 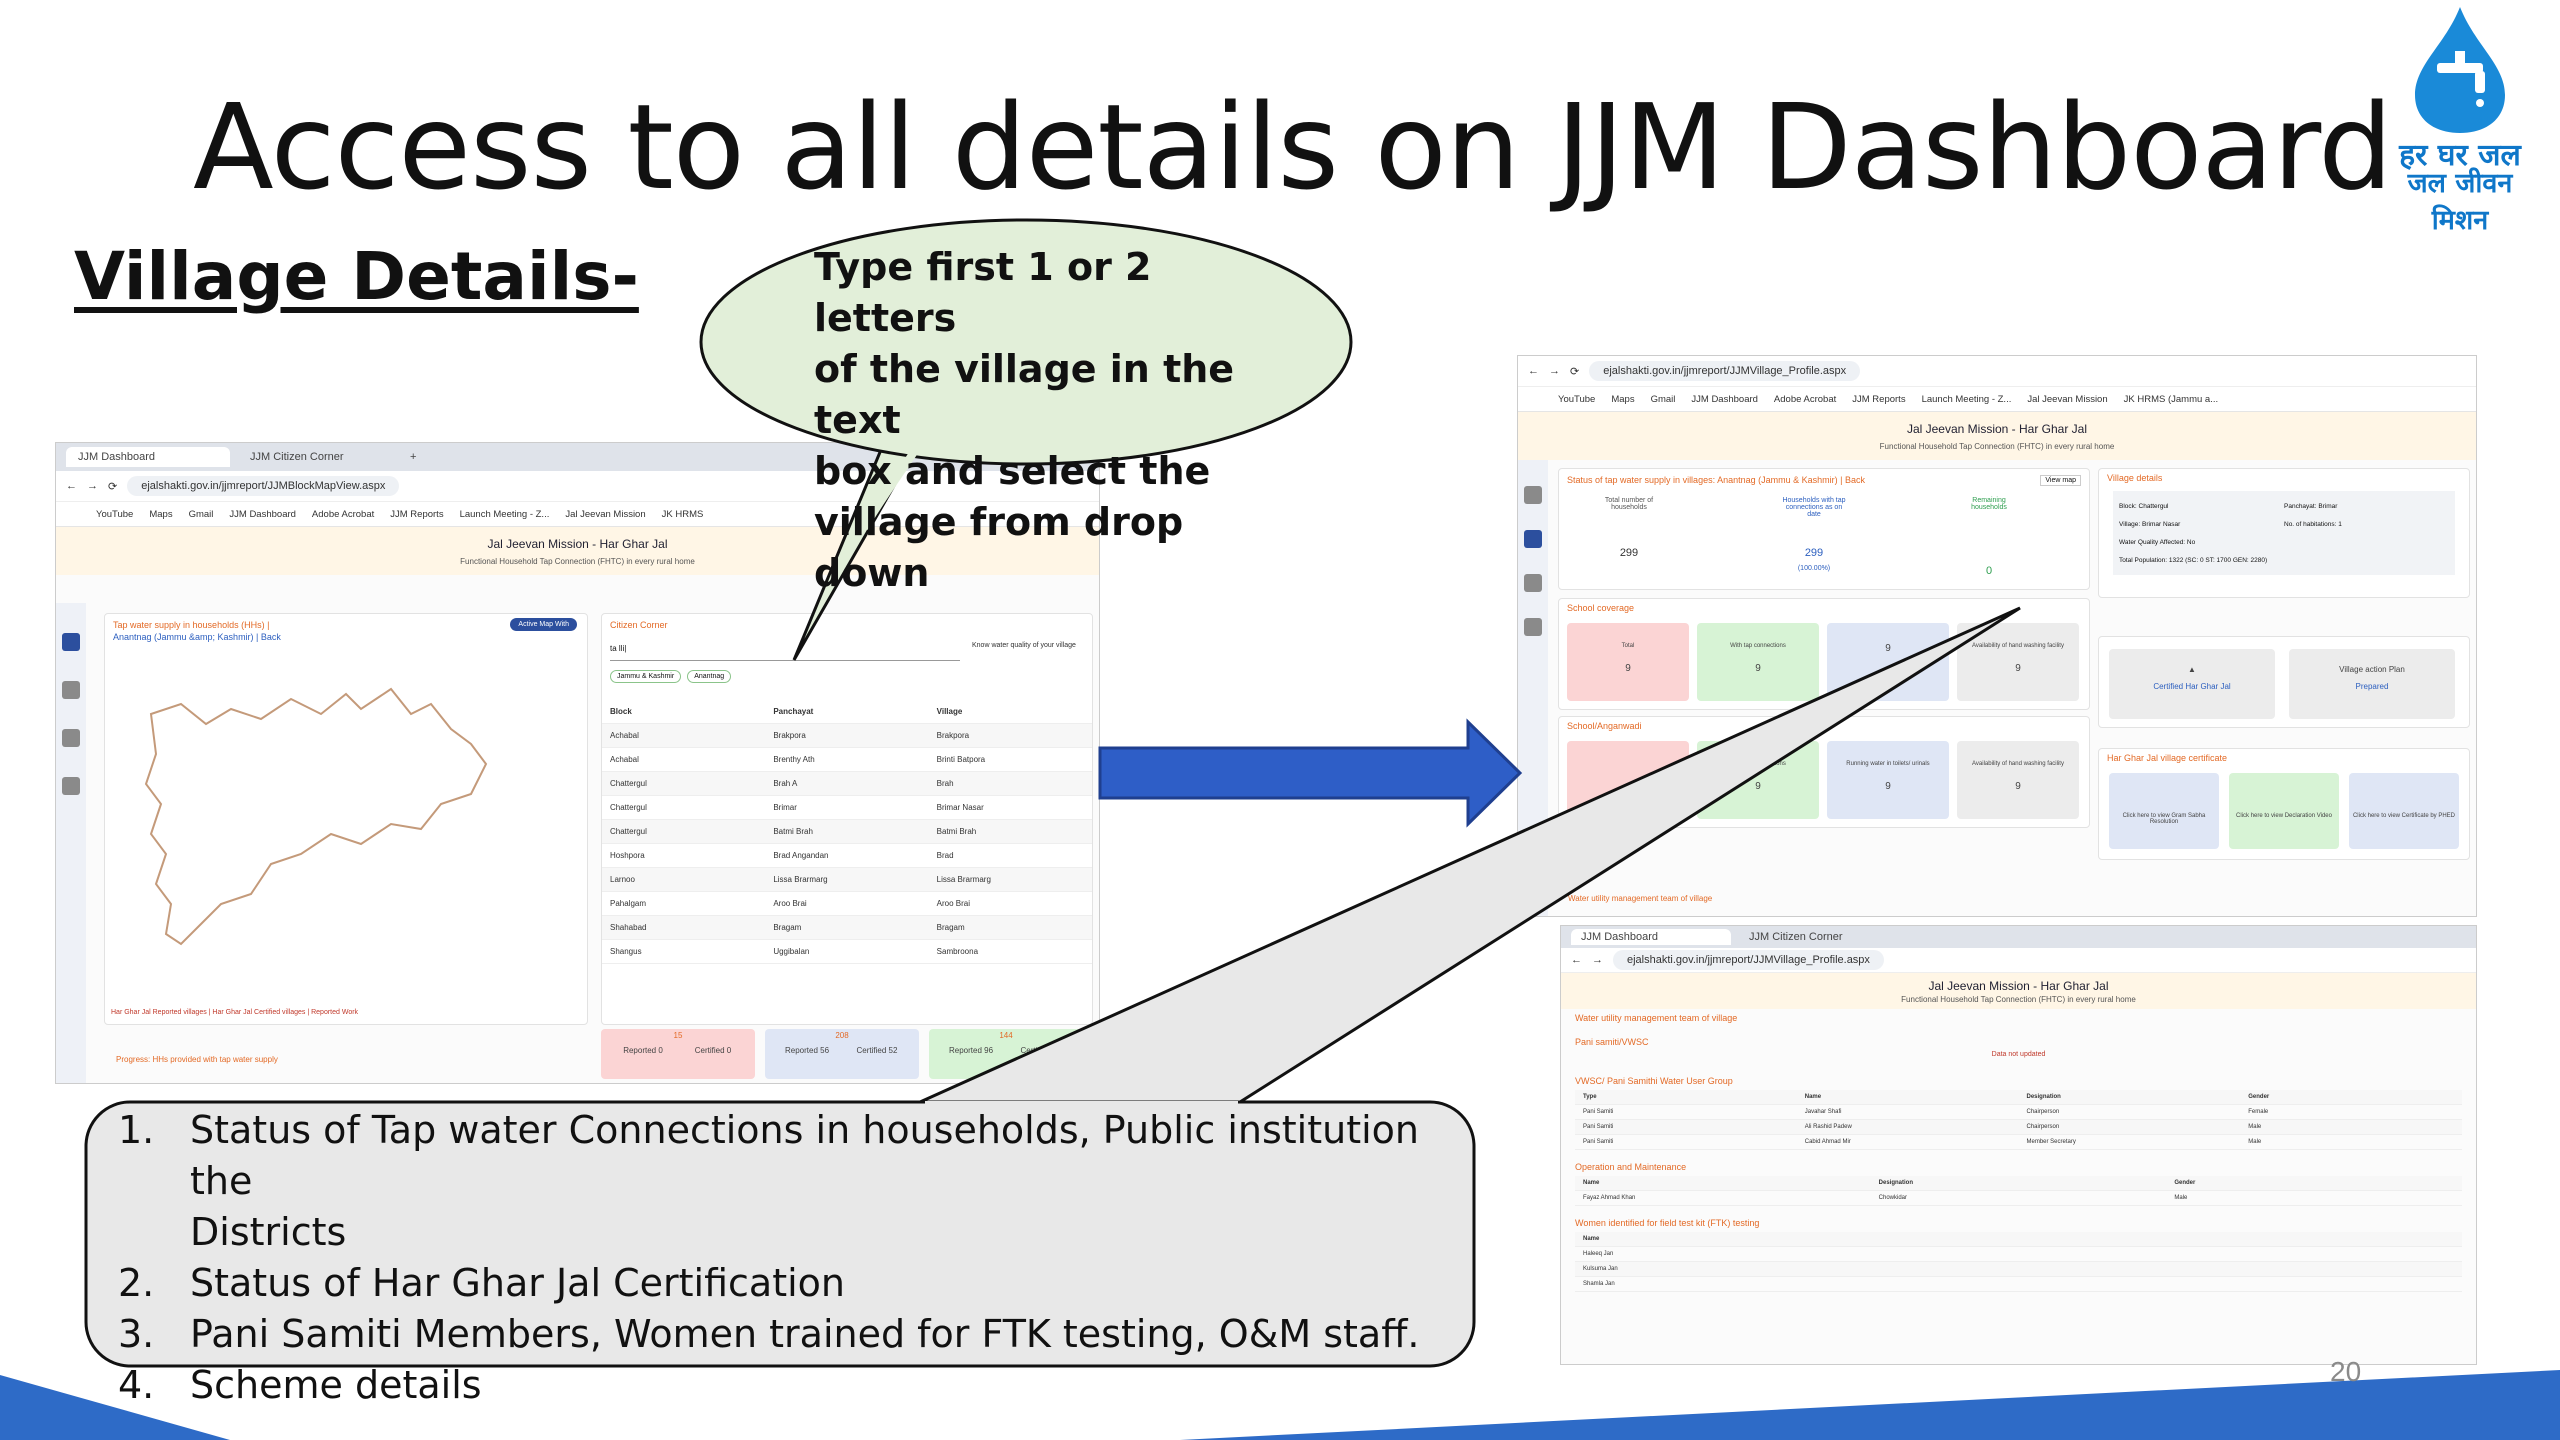 I want to click on step-2: 2. Status of Har Ghar Jal Certification, so click(x=778, y=1283).